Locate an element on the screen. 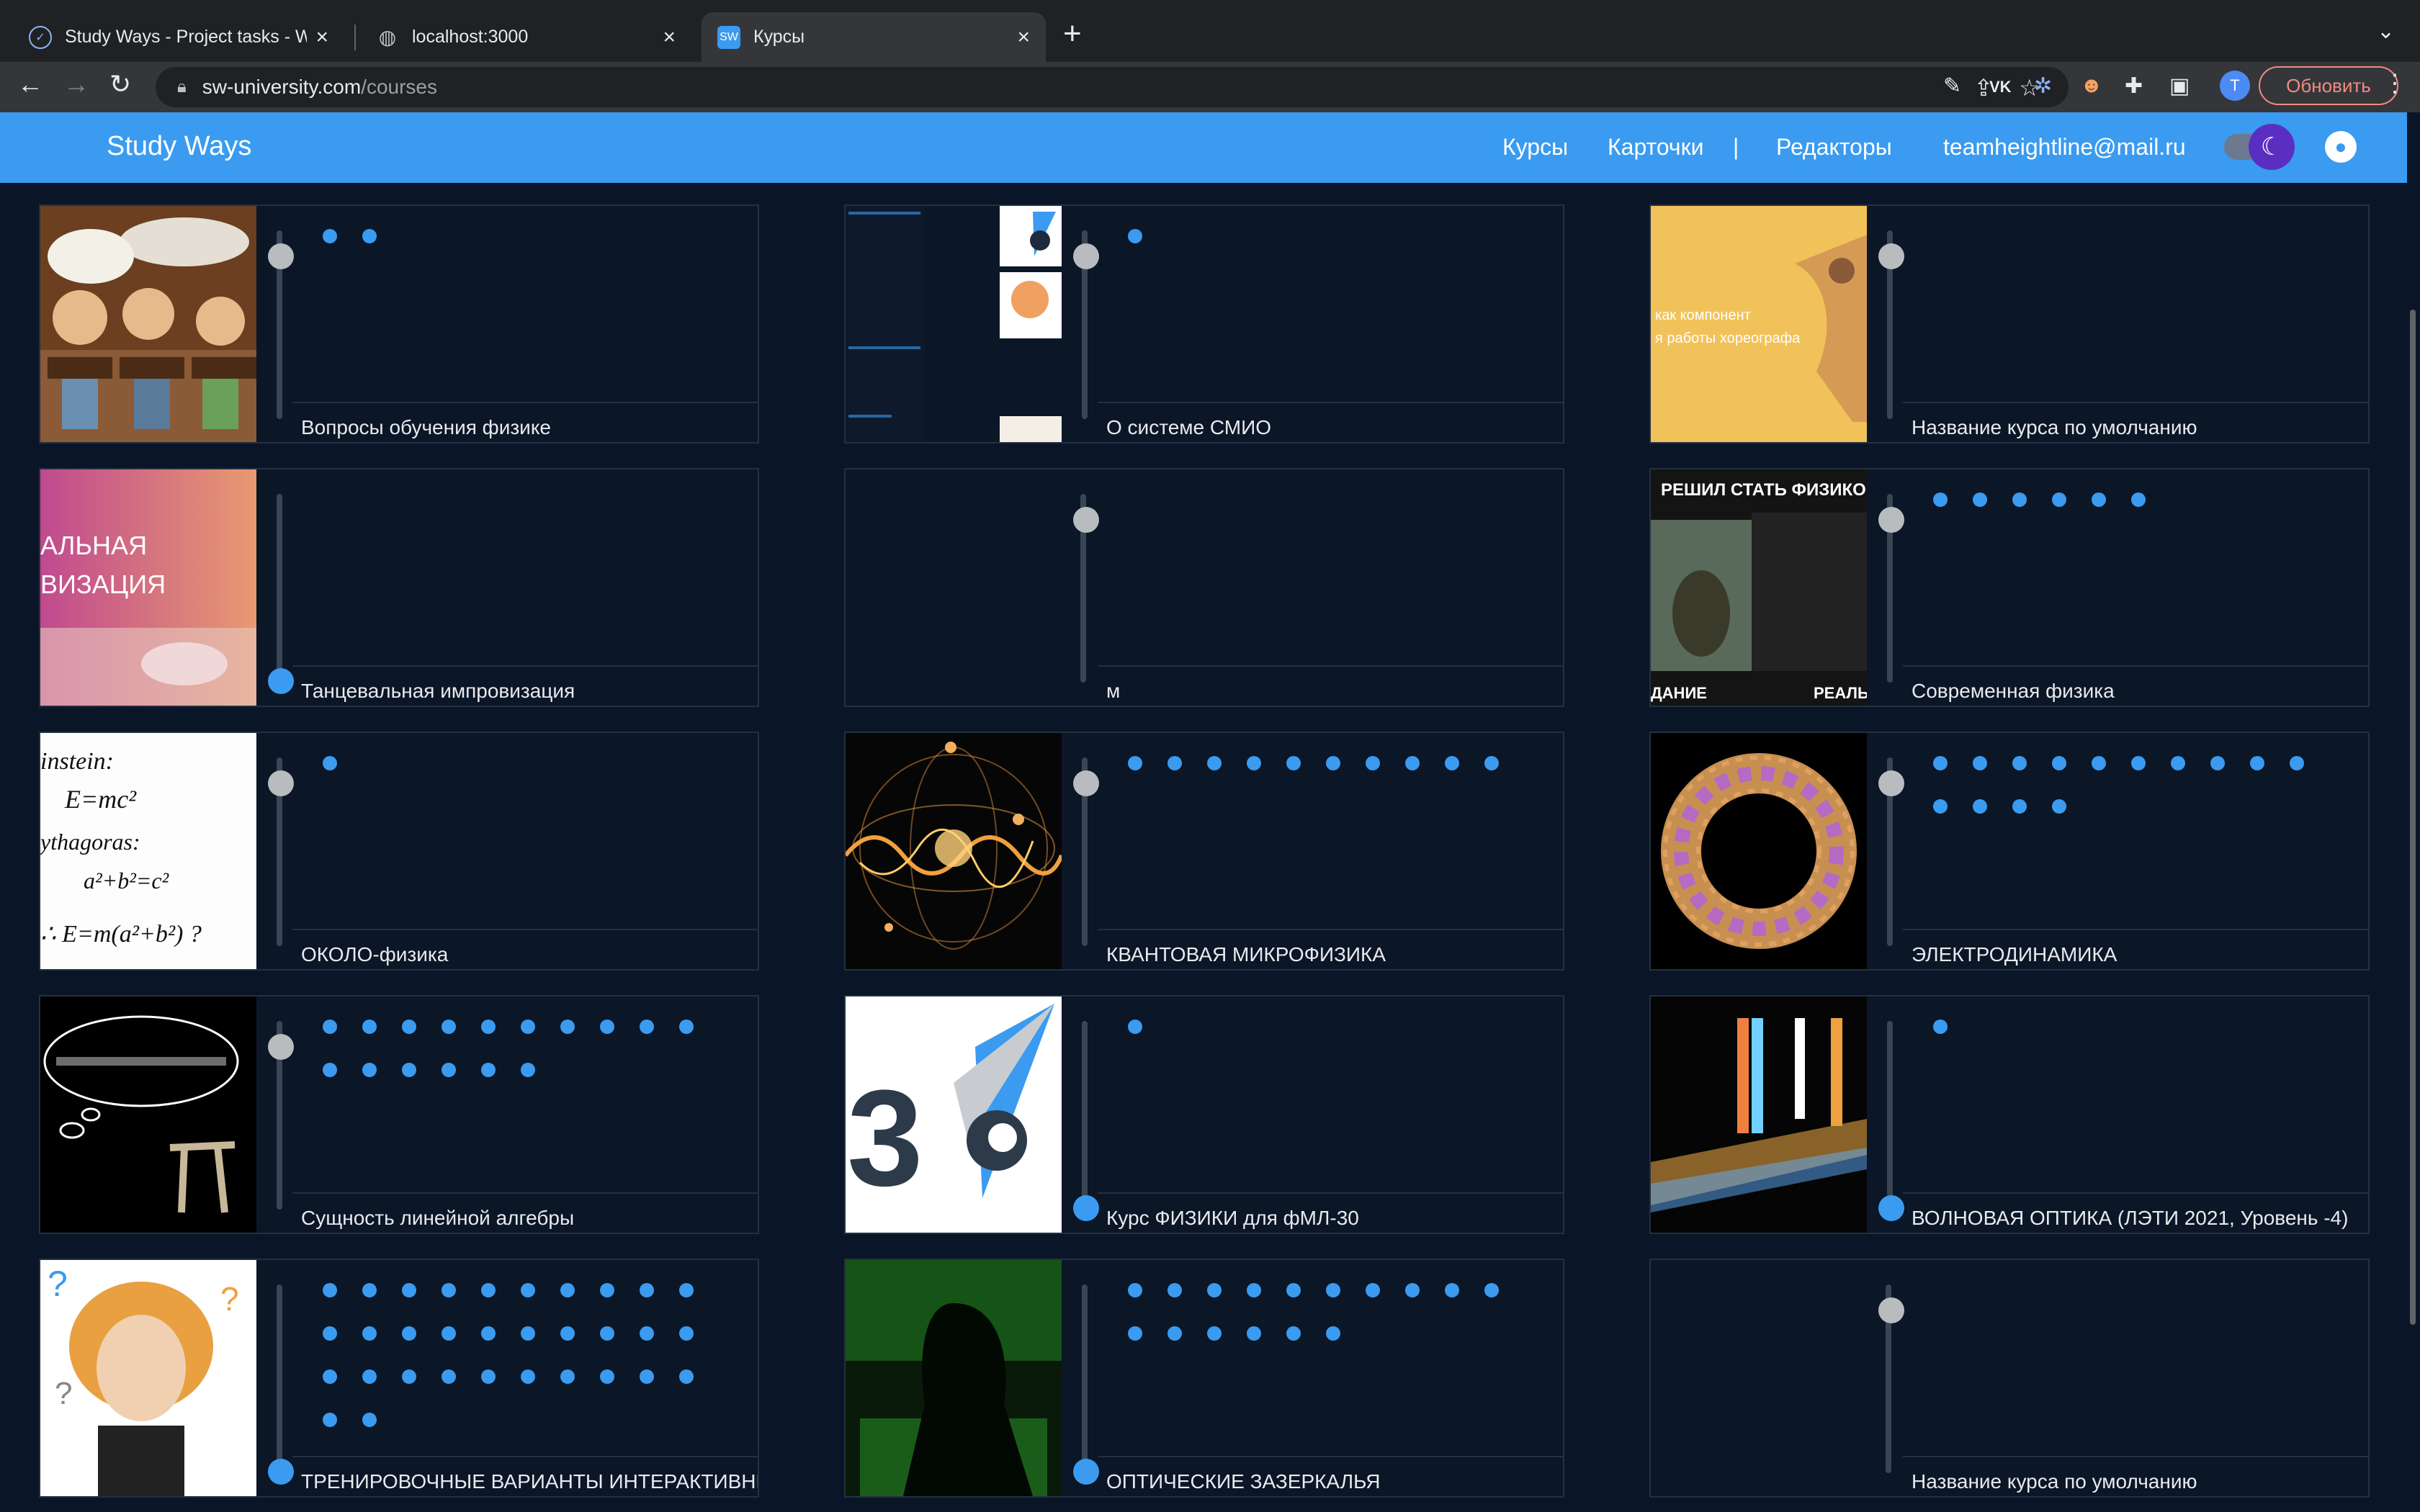  course-card: ВОЛНОВАЯ ОПТИКА (ЛЭТИ 2021, Уровень -4) is located at coordinates (2009, 1114).